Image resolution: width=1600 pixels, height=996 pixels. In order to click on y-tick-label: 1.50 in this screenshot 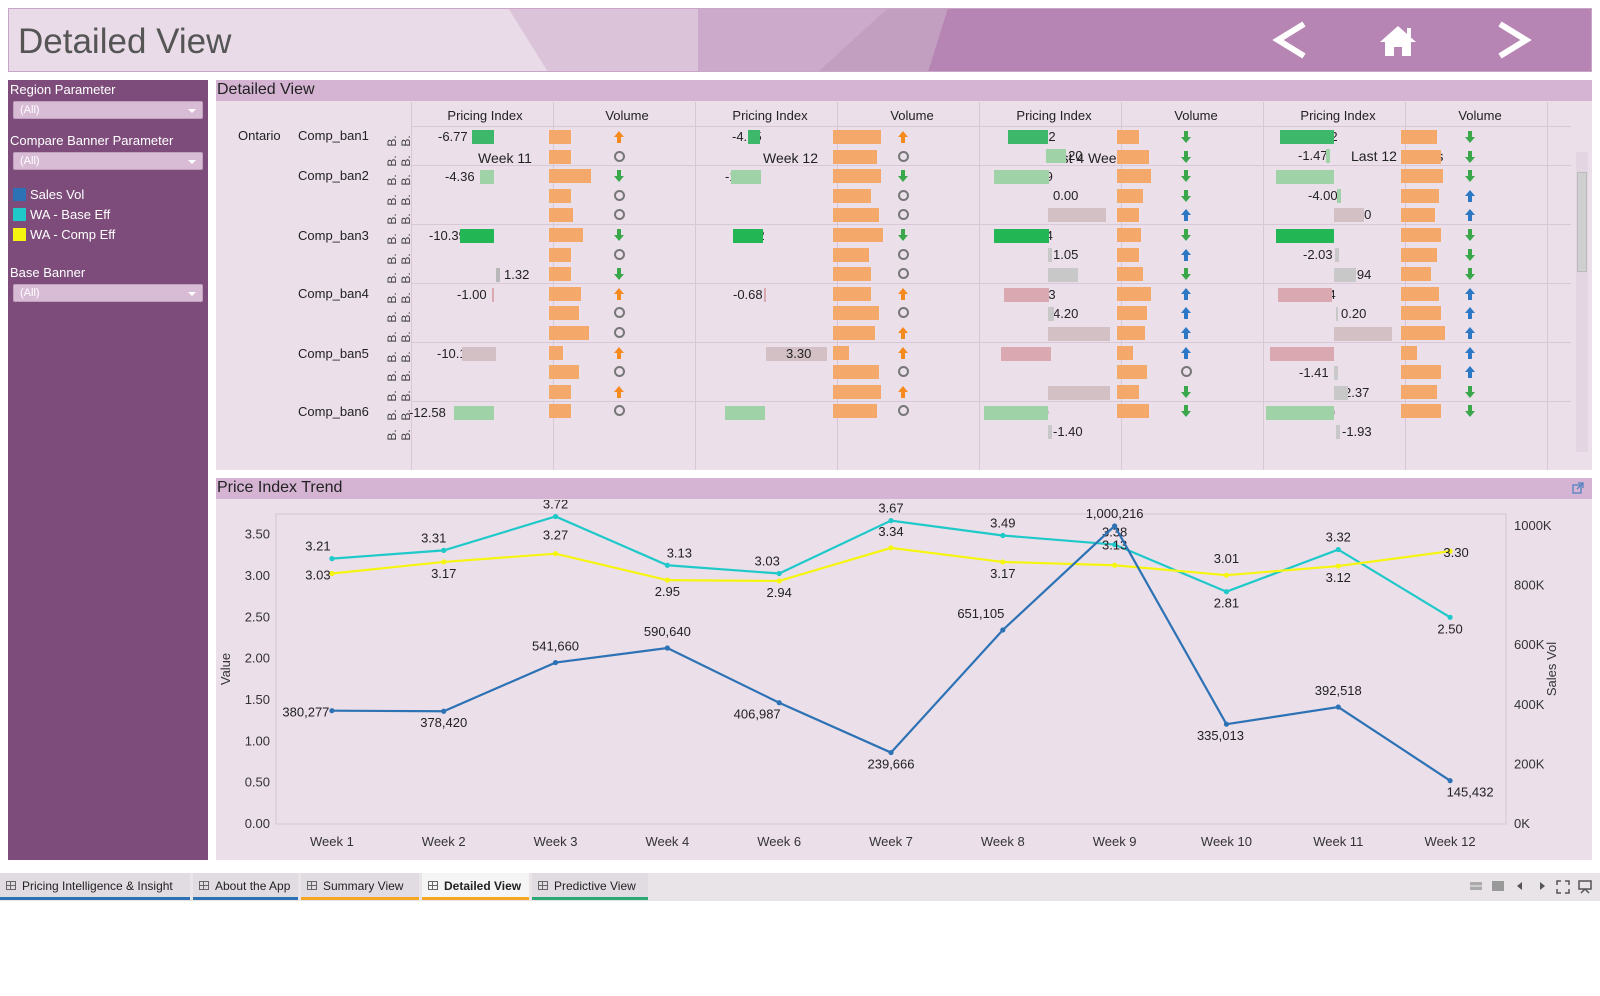, I will do `click(257, 699)`.